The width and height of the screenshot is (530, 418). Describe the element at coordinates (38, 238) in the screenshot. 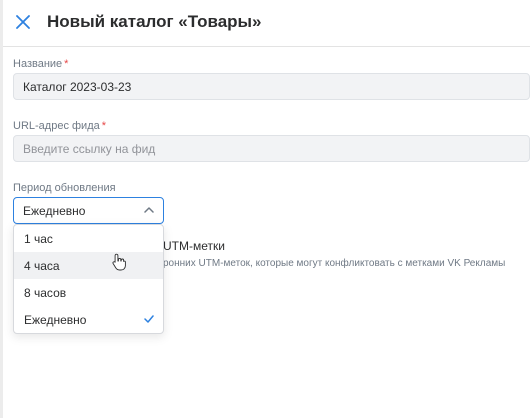

I see `option-label: 1 час` at that location.